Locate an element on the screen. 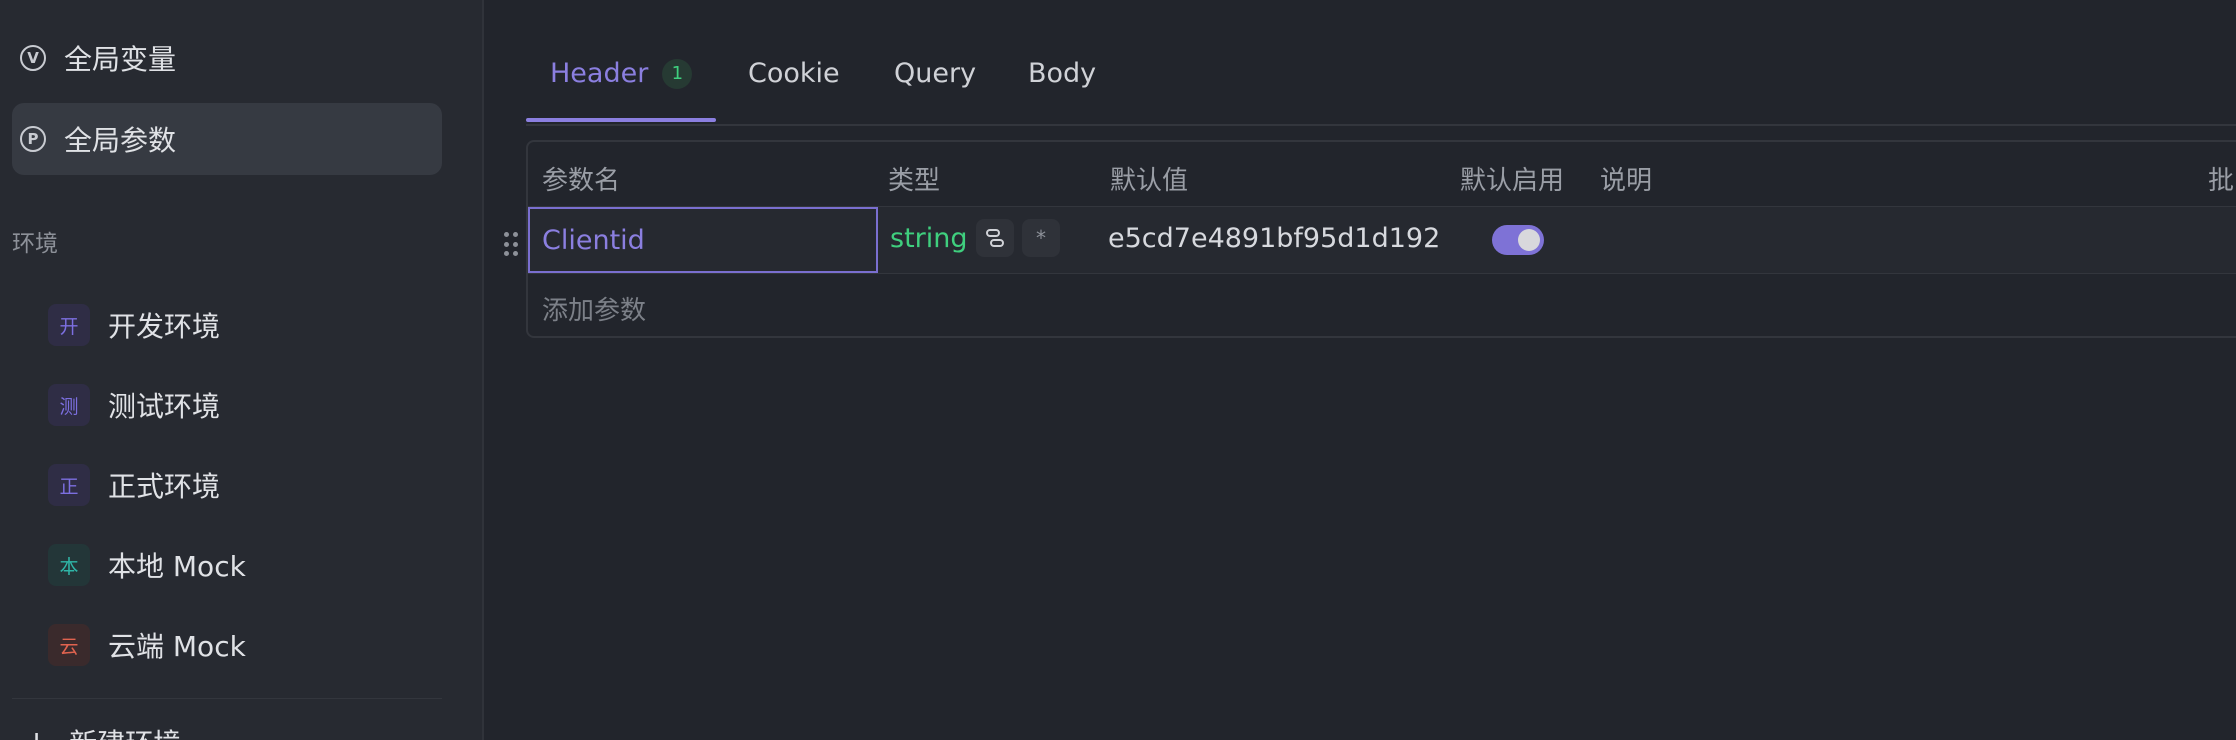 The height and width of the screenshot is (740, 2236). param-tabs: Header 1 Cookie Query Body is located at coordinates (1381, 63).